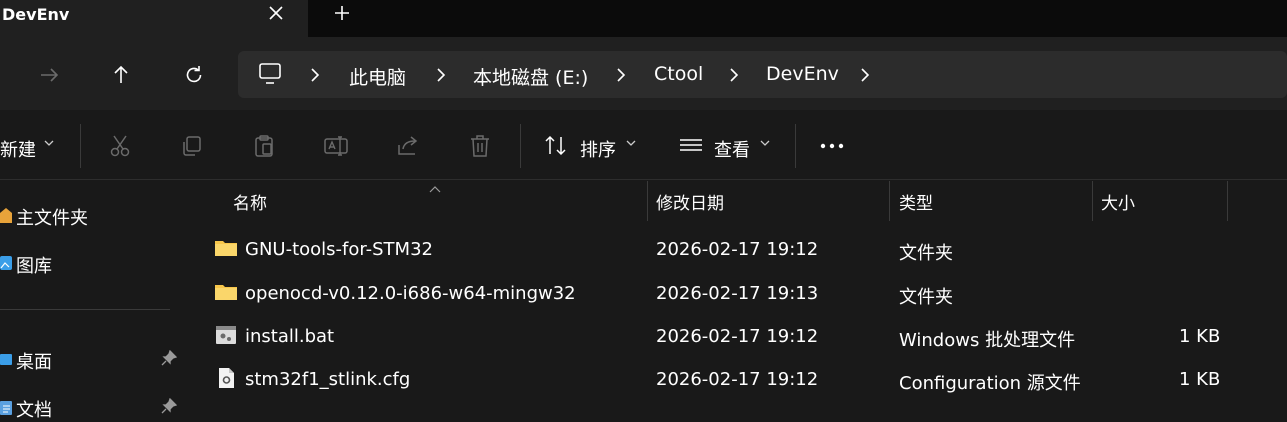 The image size is (1287, 422). What do you see at coordinates (6, 263) in the screenshot?
I see `gallery-icon` at bounding box center [6, 263].